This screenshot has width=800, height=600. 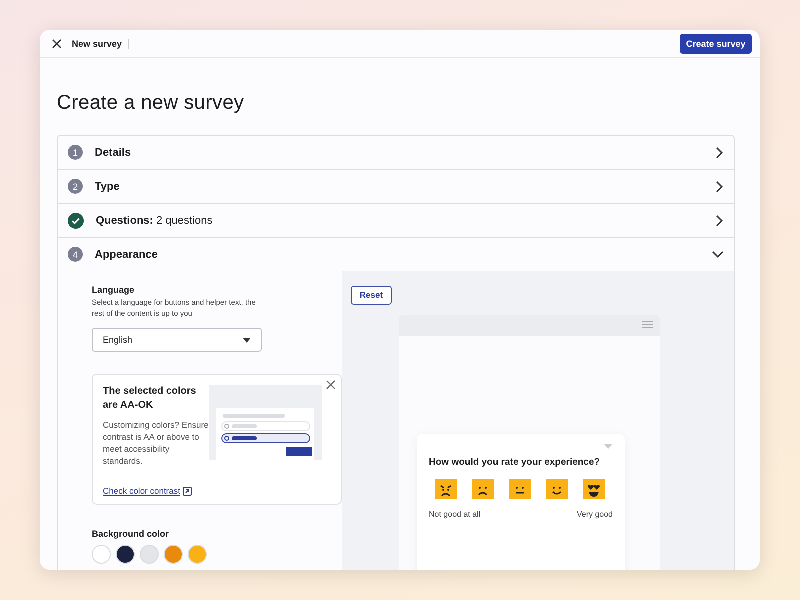 I want to click on scale-label: Not good at all, so click(x=455, y=514).